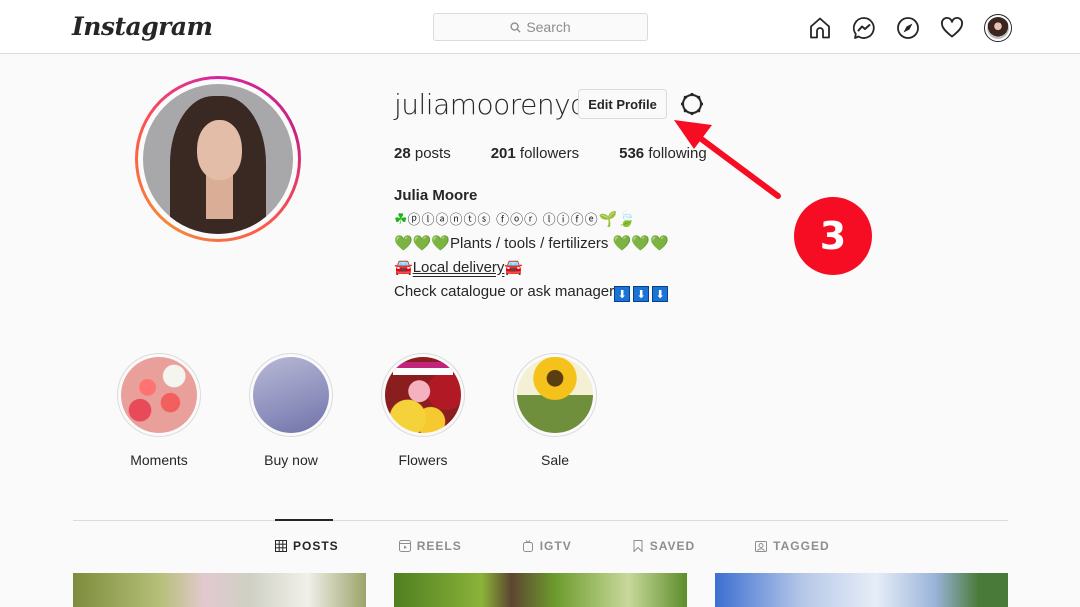  Describe the element at coordinates (663, 153) in the screenshot. I see `following-count: 536 following` at that location.